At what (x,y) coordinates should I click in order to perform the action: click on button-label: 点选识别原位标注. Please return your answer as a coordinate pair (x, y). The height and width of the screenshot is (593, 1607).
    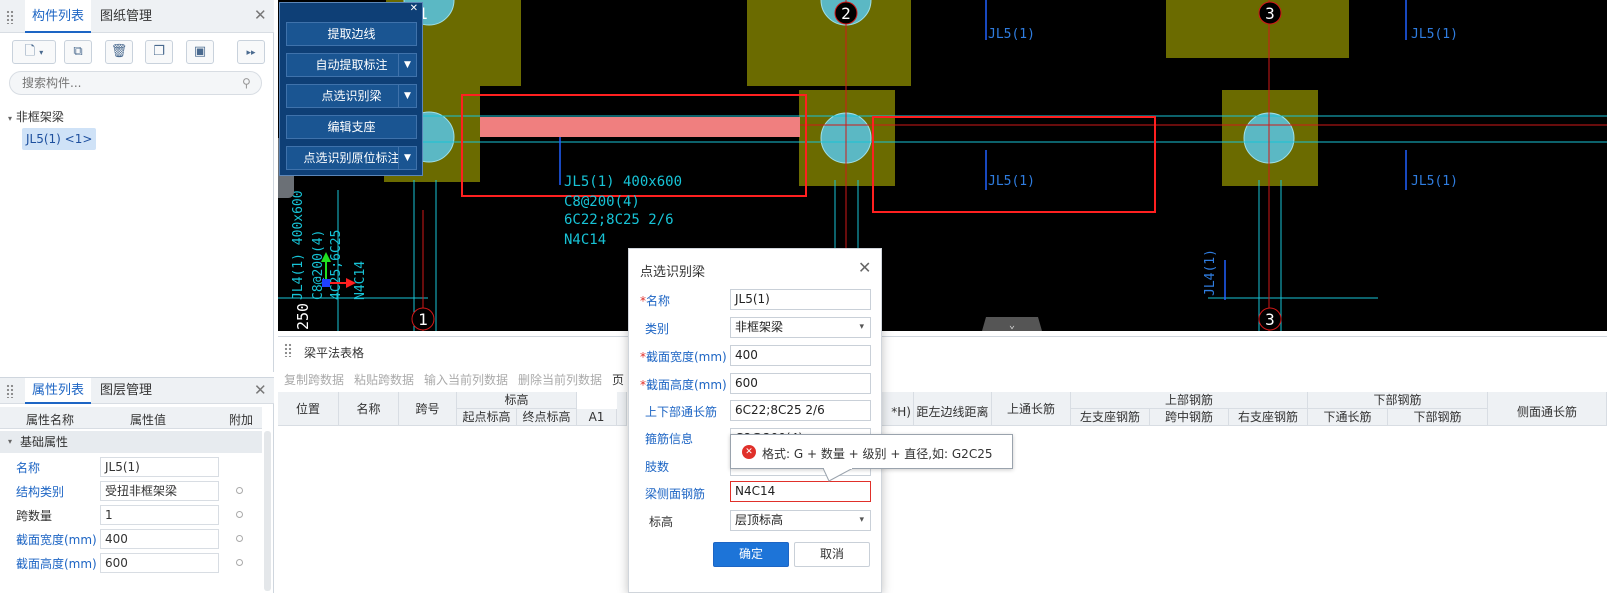
    Looking at the image, I should click on (351, 158).